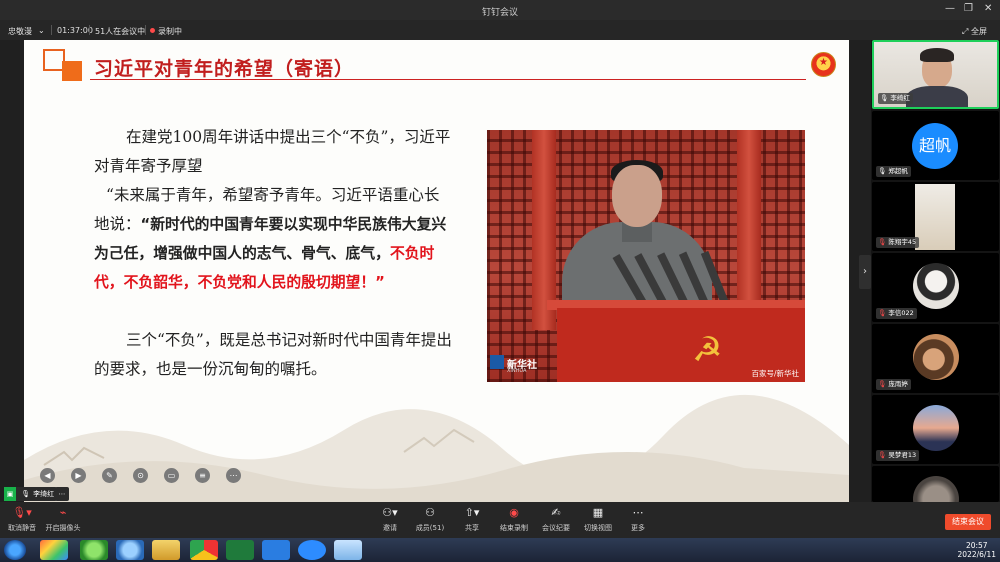  I want to click on members-button: ⚇ 成员(51), so click(430, 519).